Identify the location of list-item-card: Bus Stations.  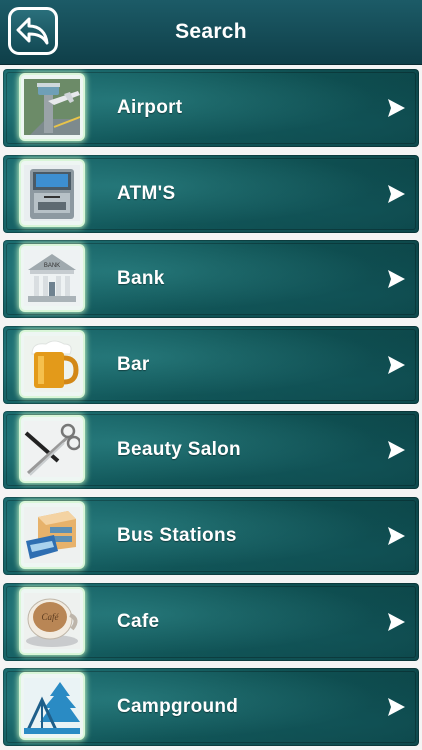
(211, 535).